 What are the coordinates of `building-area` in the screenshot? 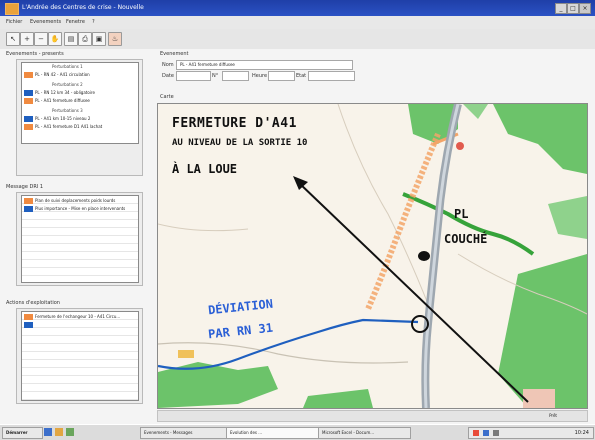 It's located at (539, 398).